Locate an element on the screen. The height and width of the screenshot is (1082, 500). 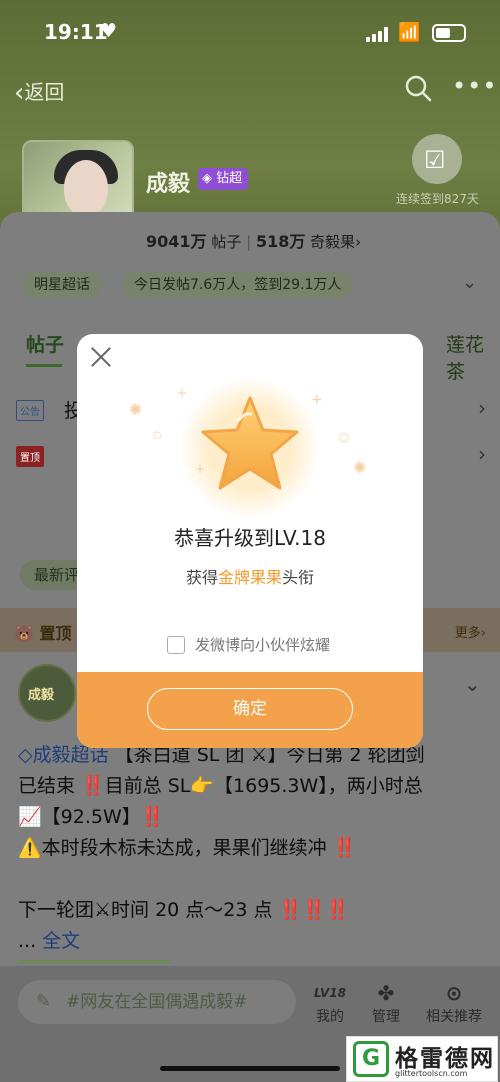
dialog-subtitle: 获得金牌果果头衔 is located at coordinates (250, 577).